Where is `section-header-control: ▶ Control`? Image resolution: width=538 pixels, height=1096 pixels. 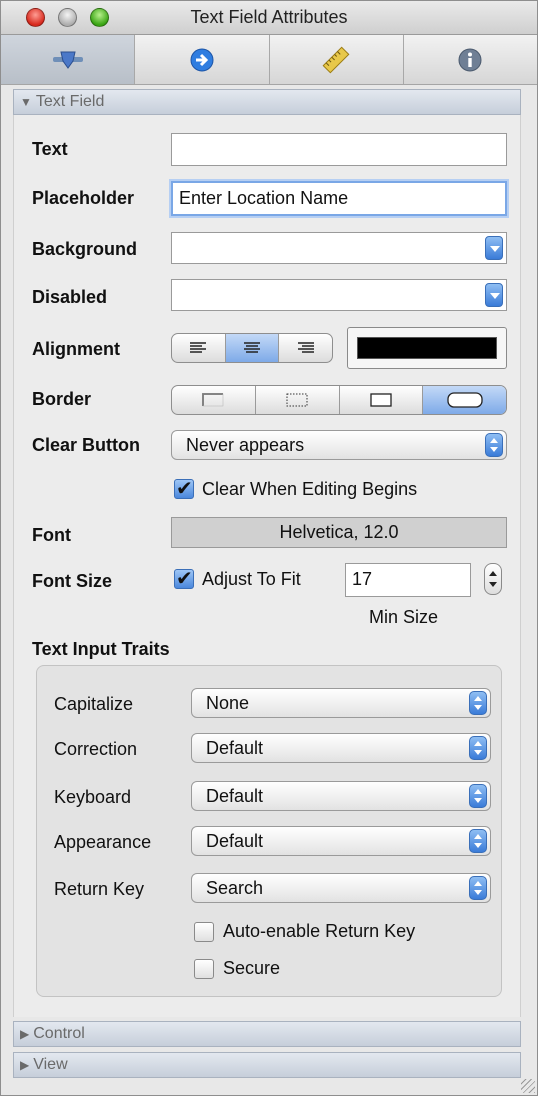
section-header-control: ▶ Control is located at coordinates (267, 1034).